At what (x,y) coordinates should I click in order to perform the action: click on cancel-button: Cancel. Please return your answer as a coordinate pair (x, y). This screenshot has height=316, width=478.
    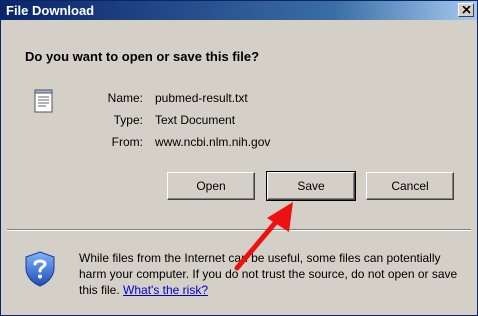
    Looking at the image, I should click on (410, 186).